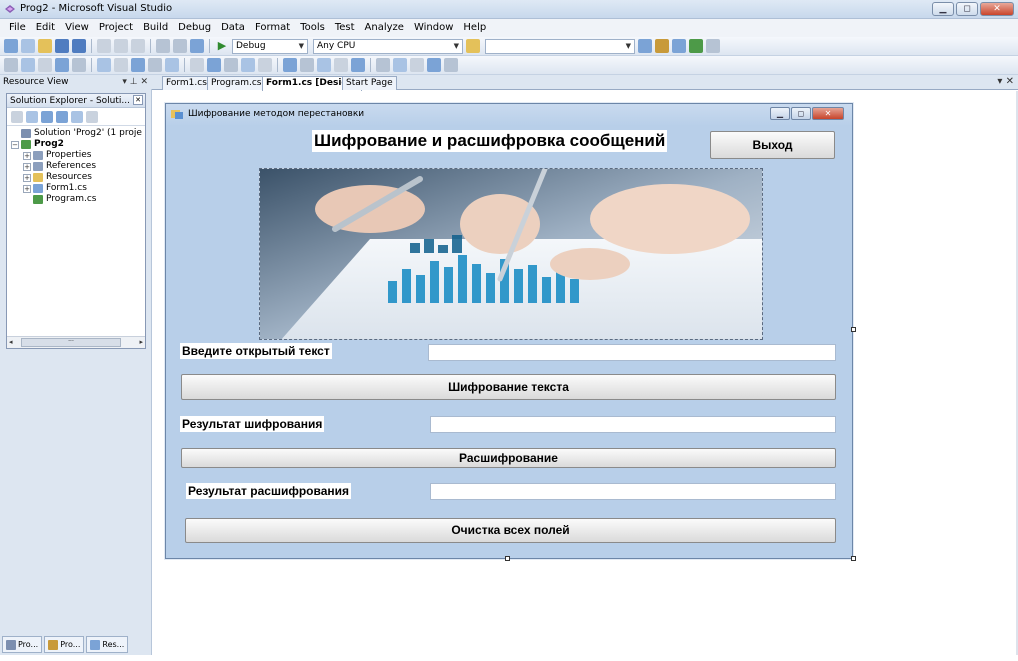 The image size is (1018, 661). What do you see at coordinates (388, 46) in the screenshot?
I see `platform-combo: Any CPU ▼` at bounding box center [388, 46].